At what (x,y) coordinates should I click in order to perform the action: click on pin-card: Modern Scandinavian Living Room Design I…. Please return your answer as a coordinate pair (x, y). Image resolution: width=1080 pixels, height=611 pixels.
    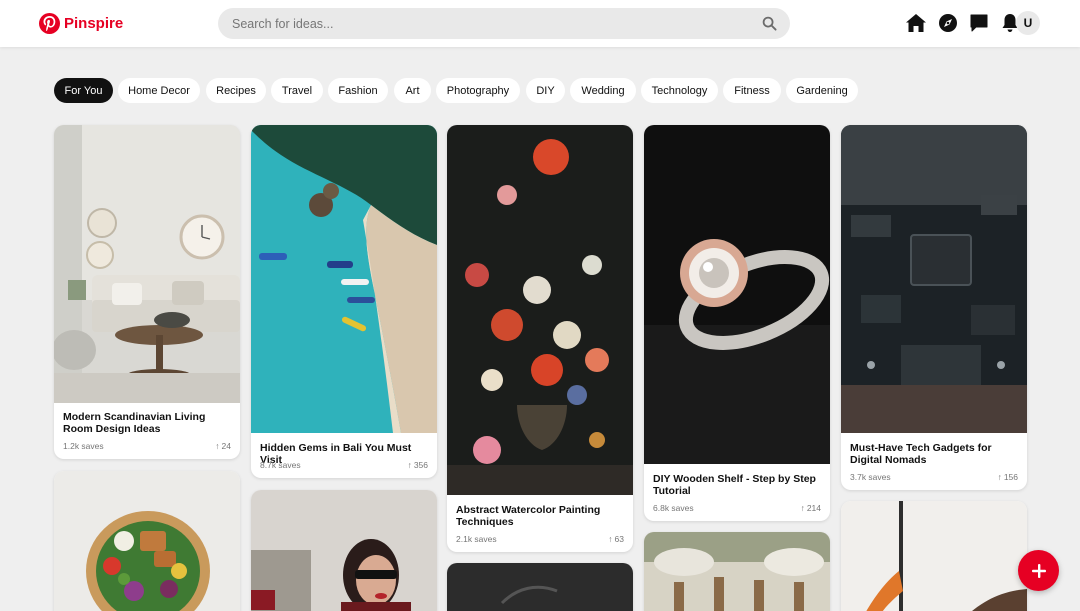
    Looking at the image, I should click on (147, 292).